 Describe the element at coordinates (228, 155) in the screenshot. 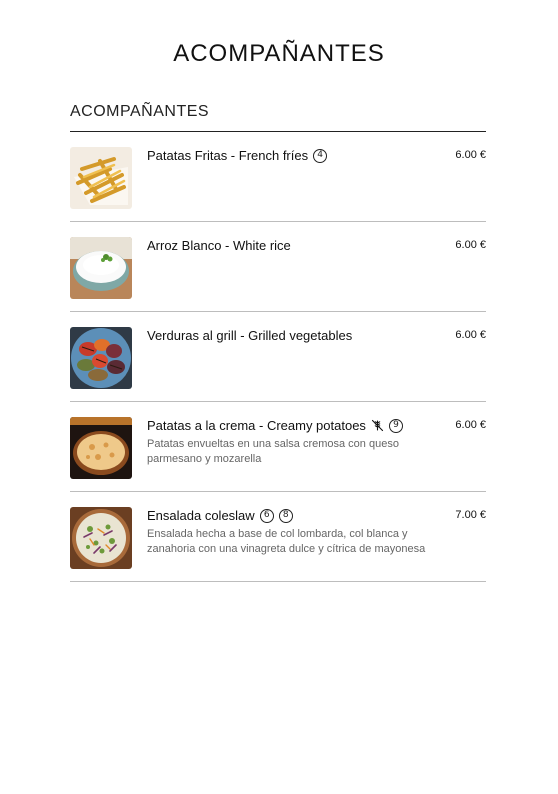

I see `menu-item-name: Patatas Fritas - French fríes` at that location.